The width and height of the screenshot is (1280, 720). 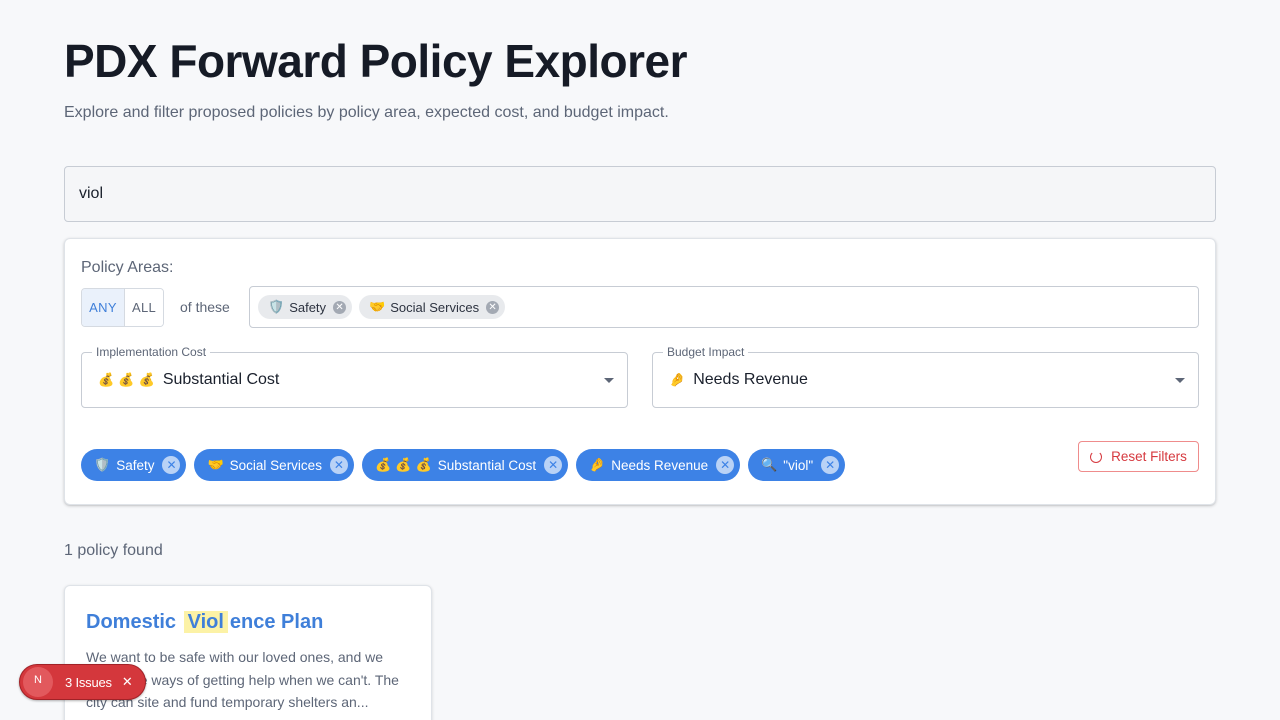 I want to click on magnifier-icon: 🔍, so click(x=769, y=465).